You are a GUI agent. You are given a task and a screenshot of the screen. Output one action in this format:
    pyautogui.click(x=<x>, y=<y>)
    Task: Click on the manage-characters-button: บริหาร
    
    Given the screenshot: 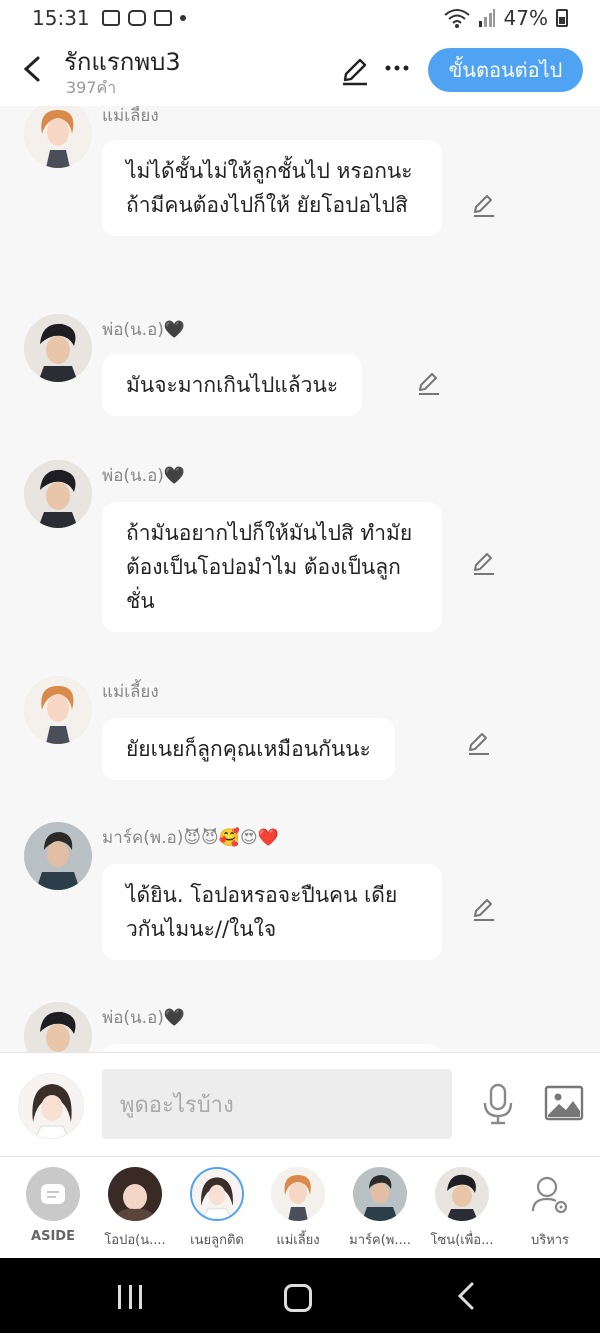 What is the action you would take?
    pyautogui.click(x=550, y=1208)
    